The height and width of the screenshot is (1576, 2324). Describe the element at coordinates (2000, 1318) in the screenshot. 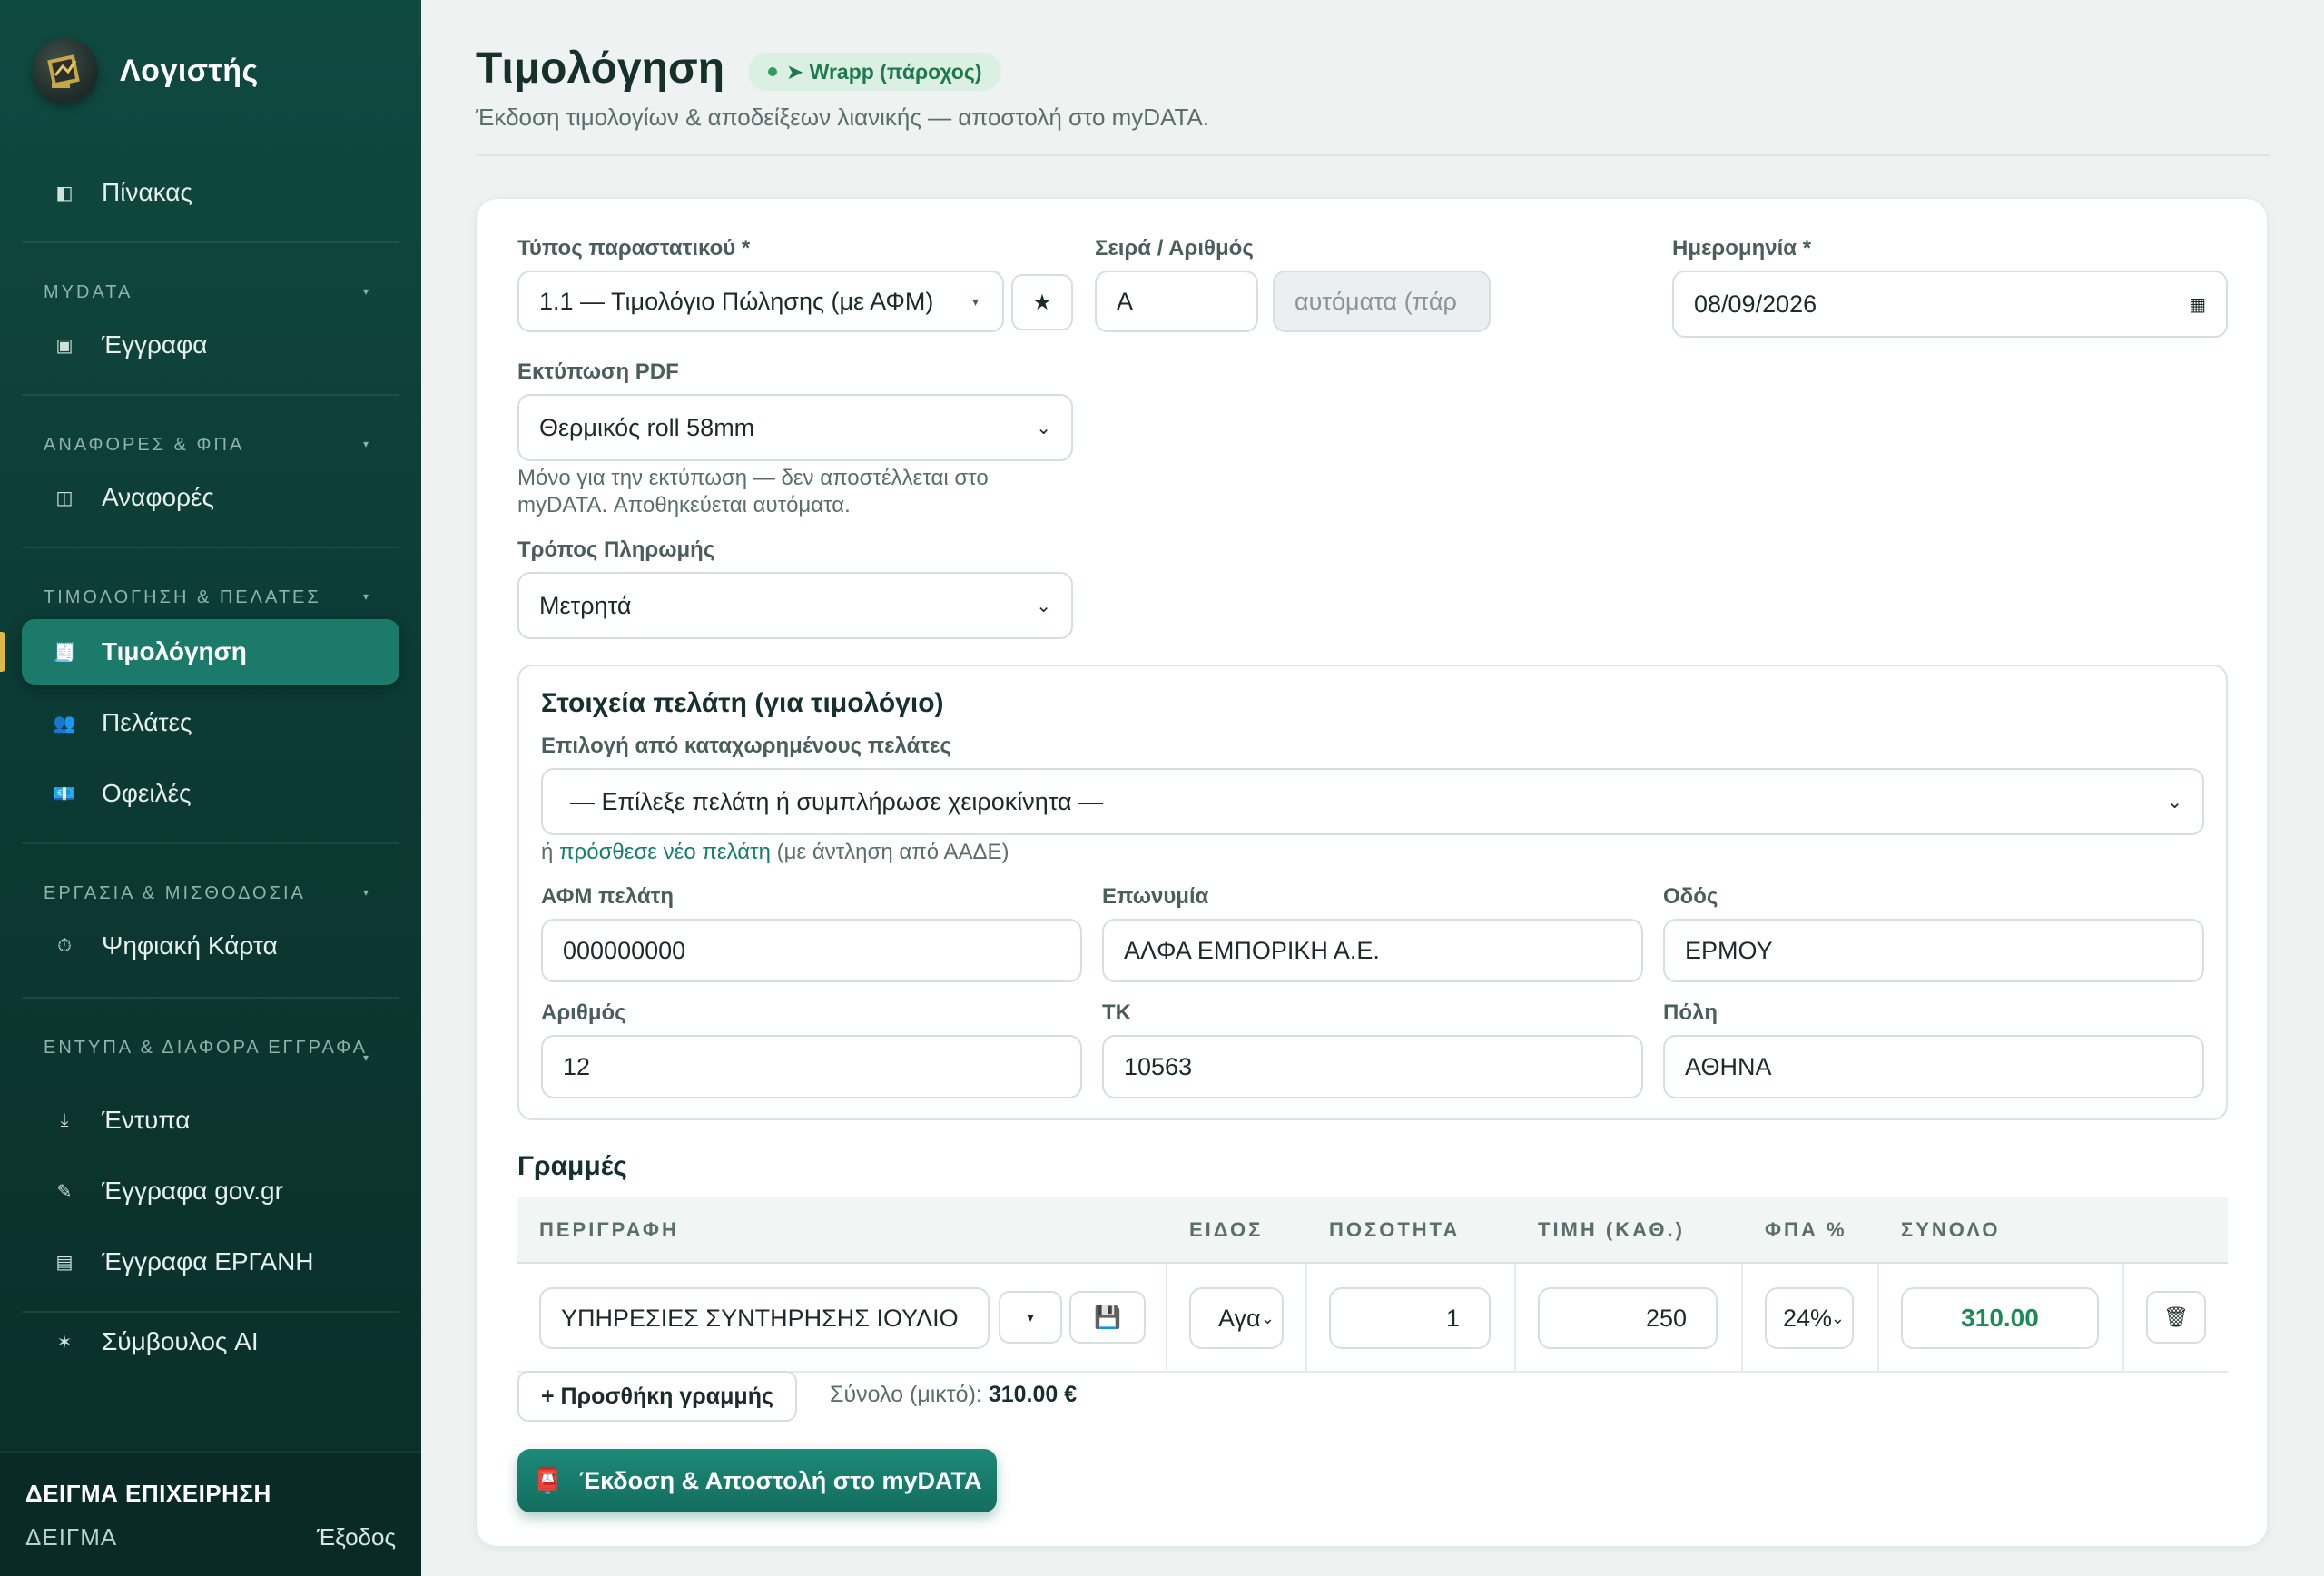

I see `line-total: 310.00` at that location.